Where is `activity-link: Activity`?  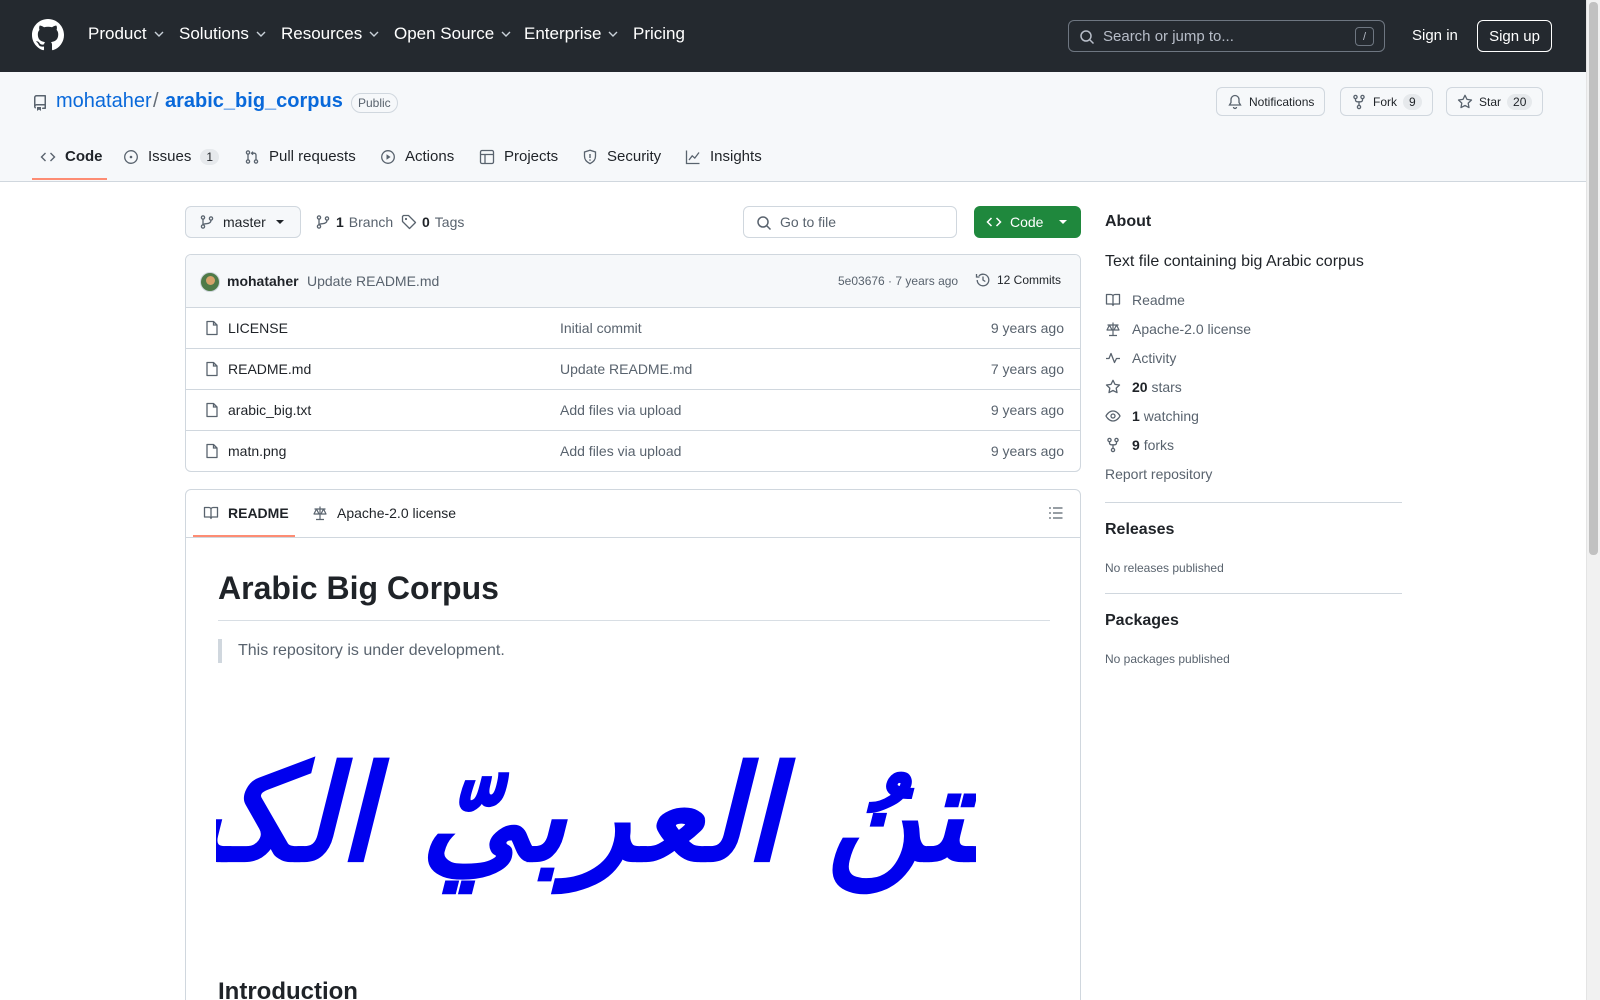 activity-link: Activity is located at coordinates (1140, 358).